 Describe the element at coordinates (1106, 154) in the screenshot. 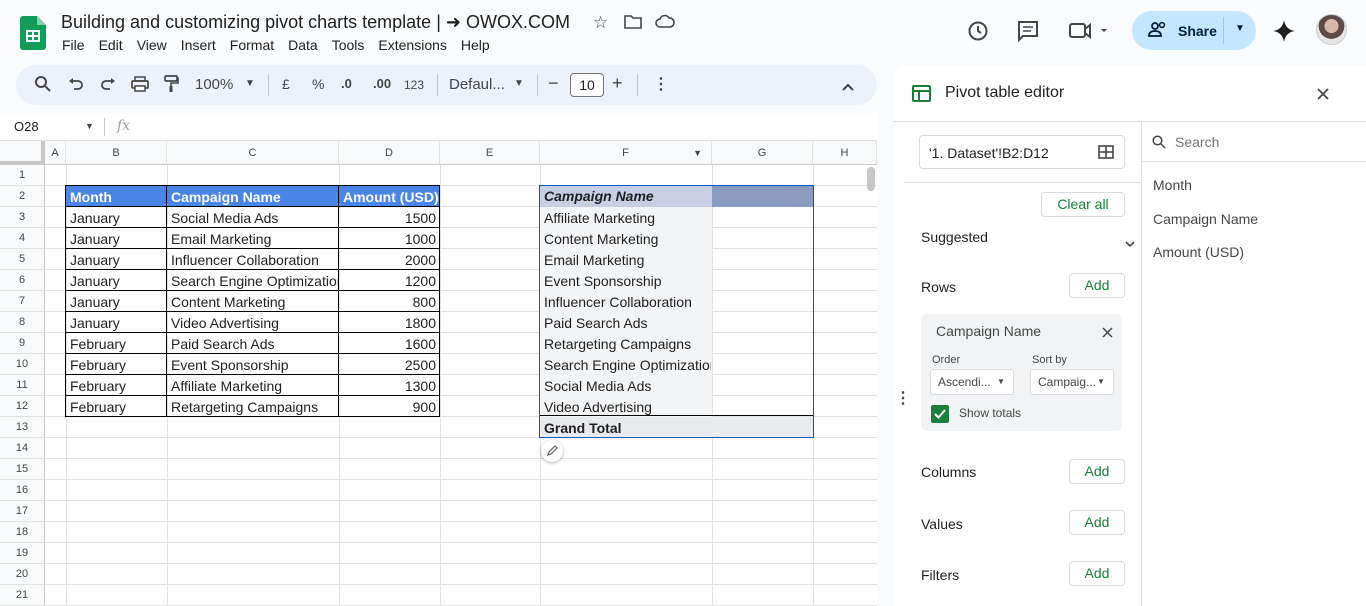

I see `select-range-icon` at that location.